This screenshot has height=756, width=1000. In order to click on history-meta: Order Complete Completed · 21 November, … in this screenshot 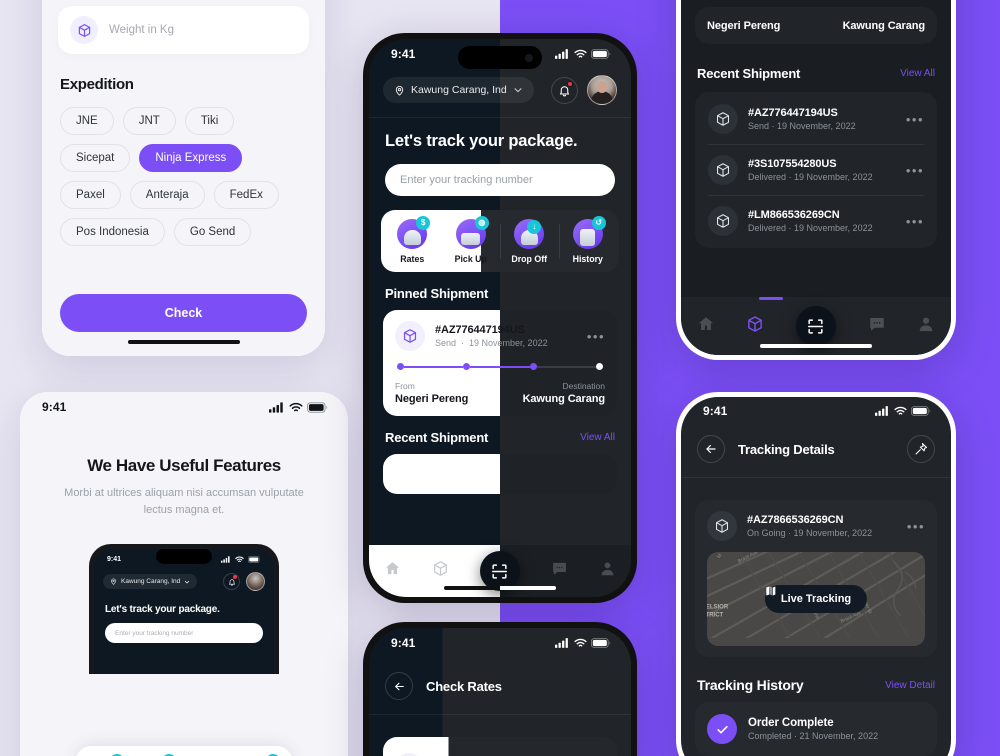, I will do `click(836, 729)`.